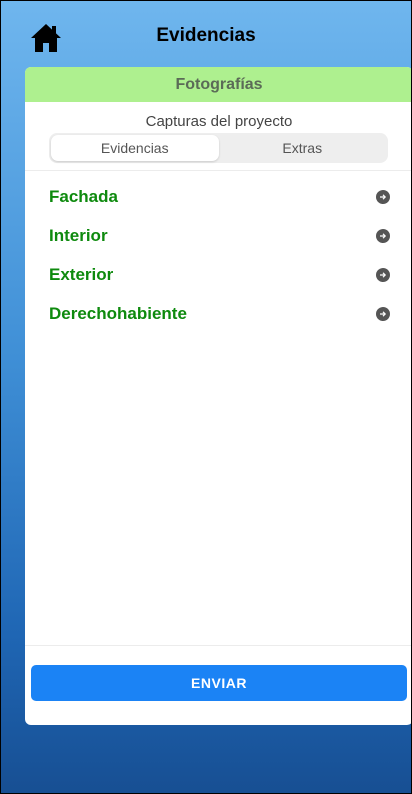 The height and width of the screenshot is (794, 412). Describe the element at coordinates (135, 148) in the screenshot. I see `tab-evidencias: Evidencias` at that location.